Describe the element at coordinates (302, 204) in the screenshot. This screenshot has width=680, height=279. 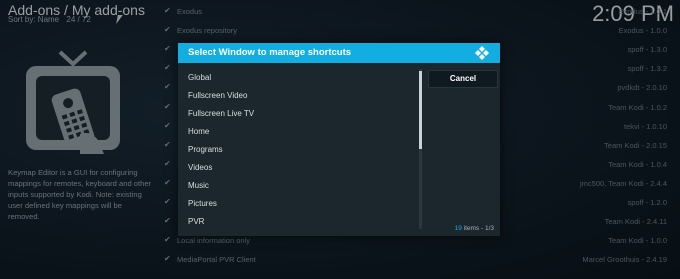
I see `window-option: Pictures` at that location.